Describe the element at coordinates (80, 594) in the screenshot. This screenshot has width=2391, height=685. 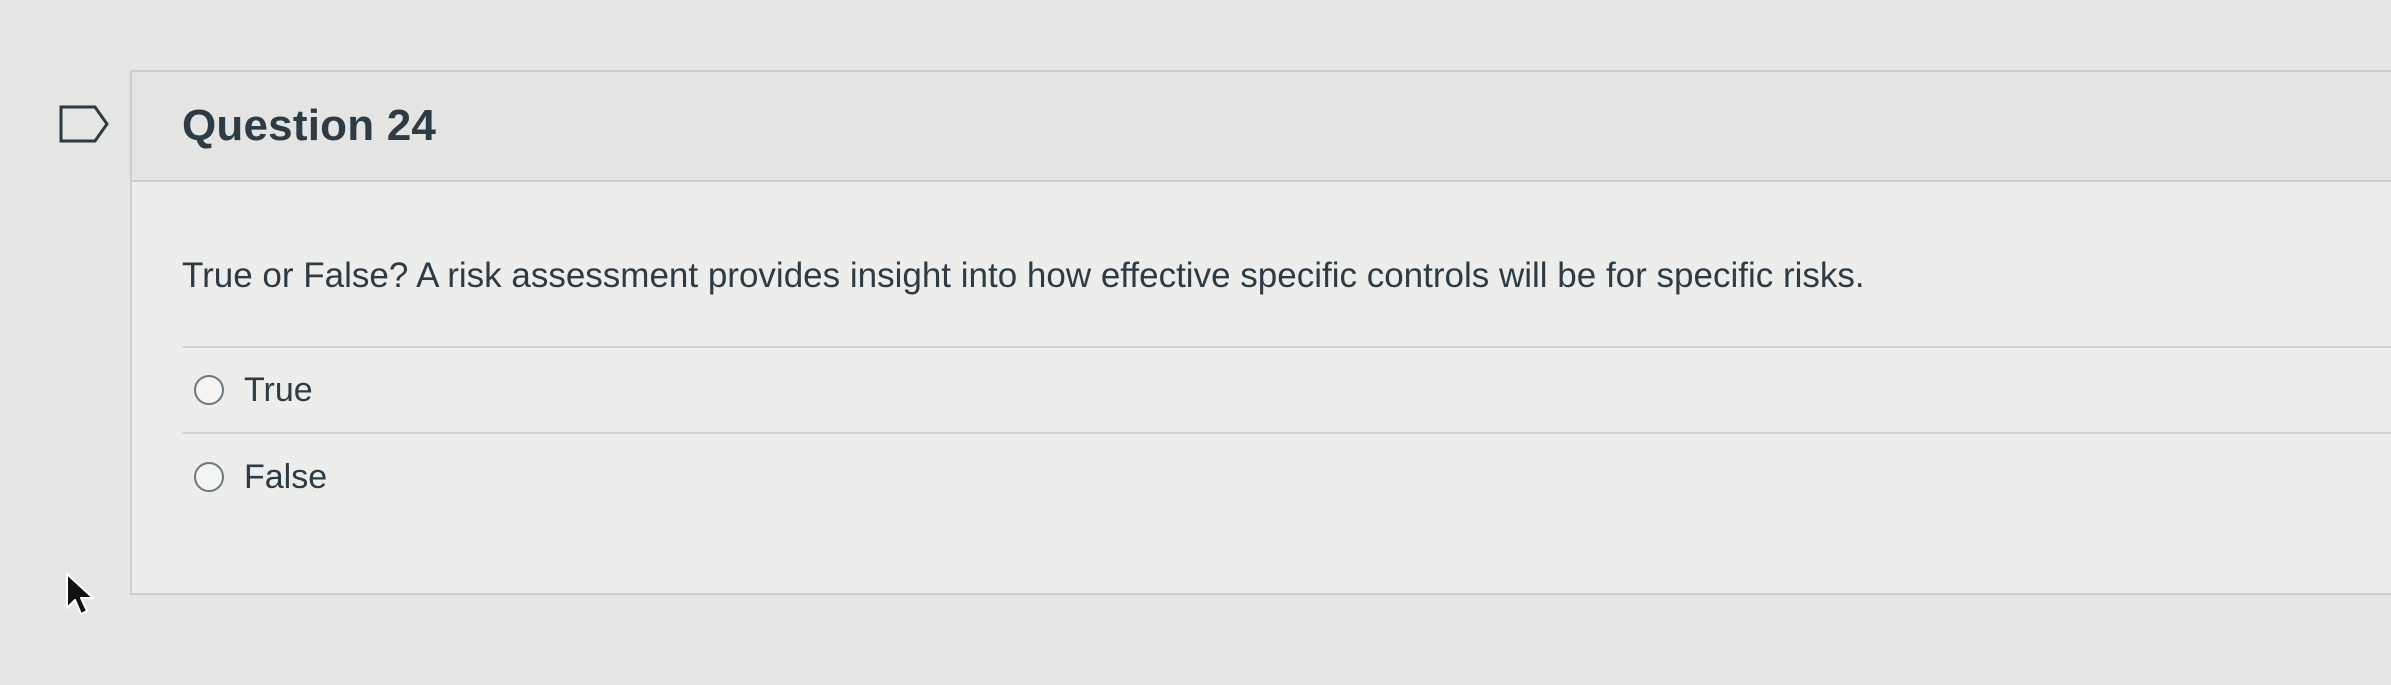
I see `mouse-pointer-icon` at that location.